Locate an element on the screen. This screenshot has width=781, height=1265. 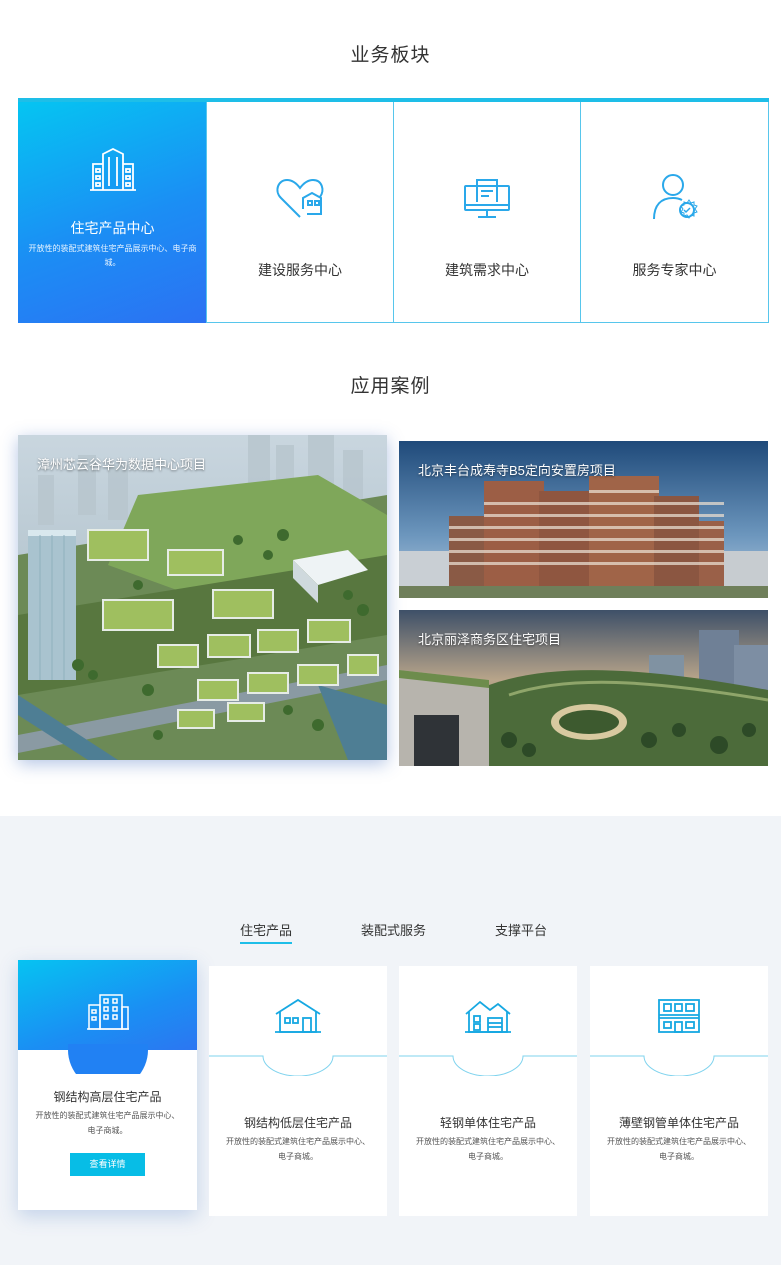
tab-prefab-service: 装配式服务 is located at coordinates (393, 929).